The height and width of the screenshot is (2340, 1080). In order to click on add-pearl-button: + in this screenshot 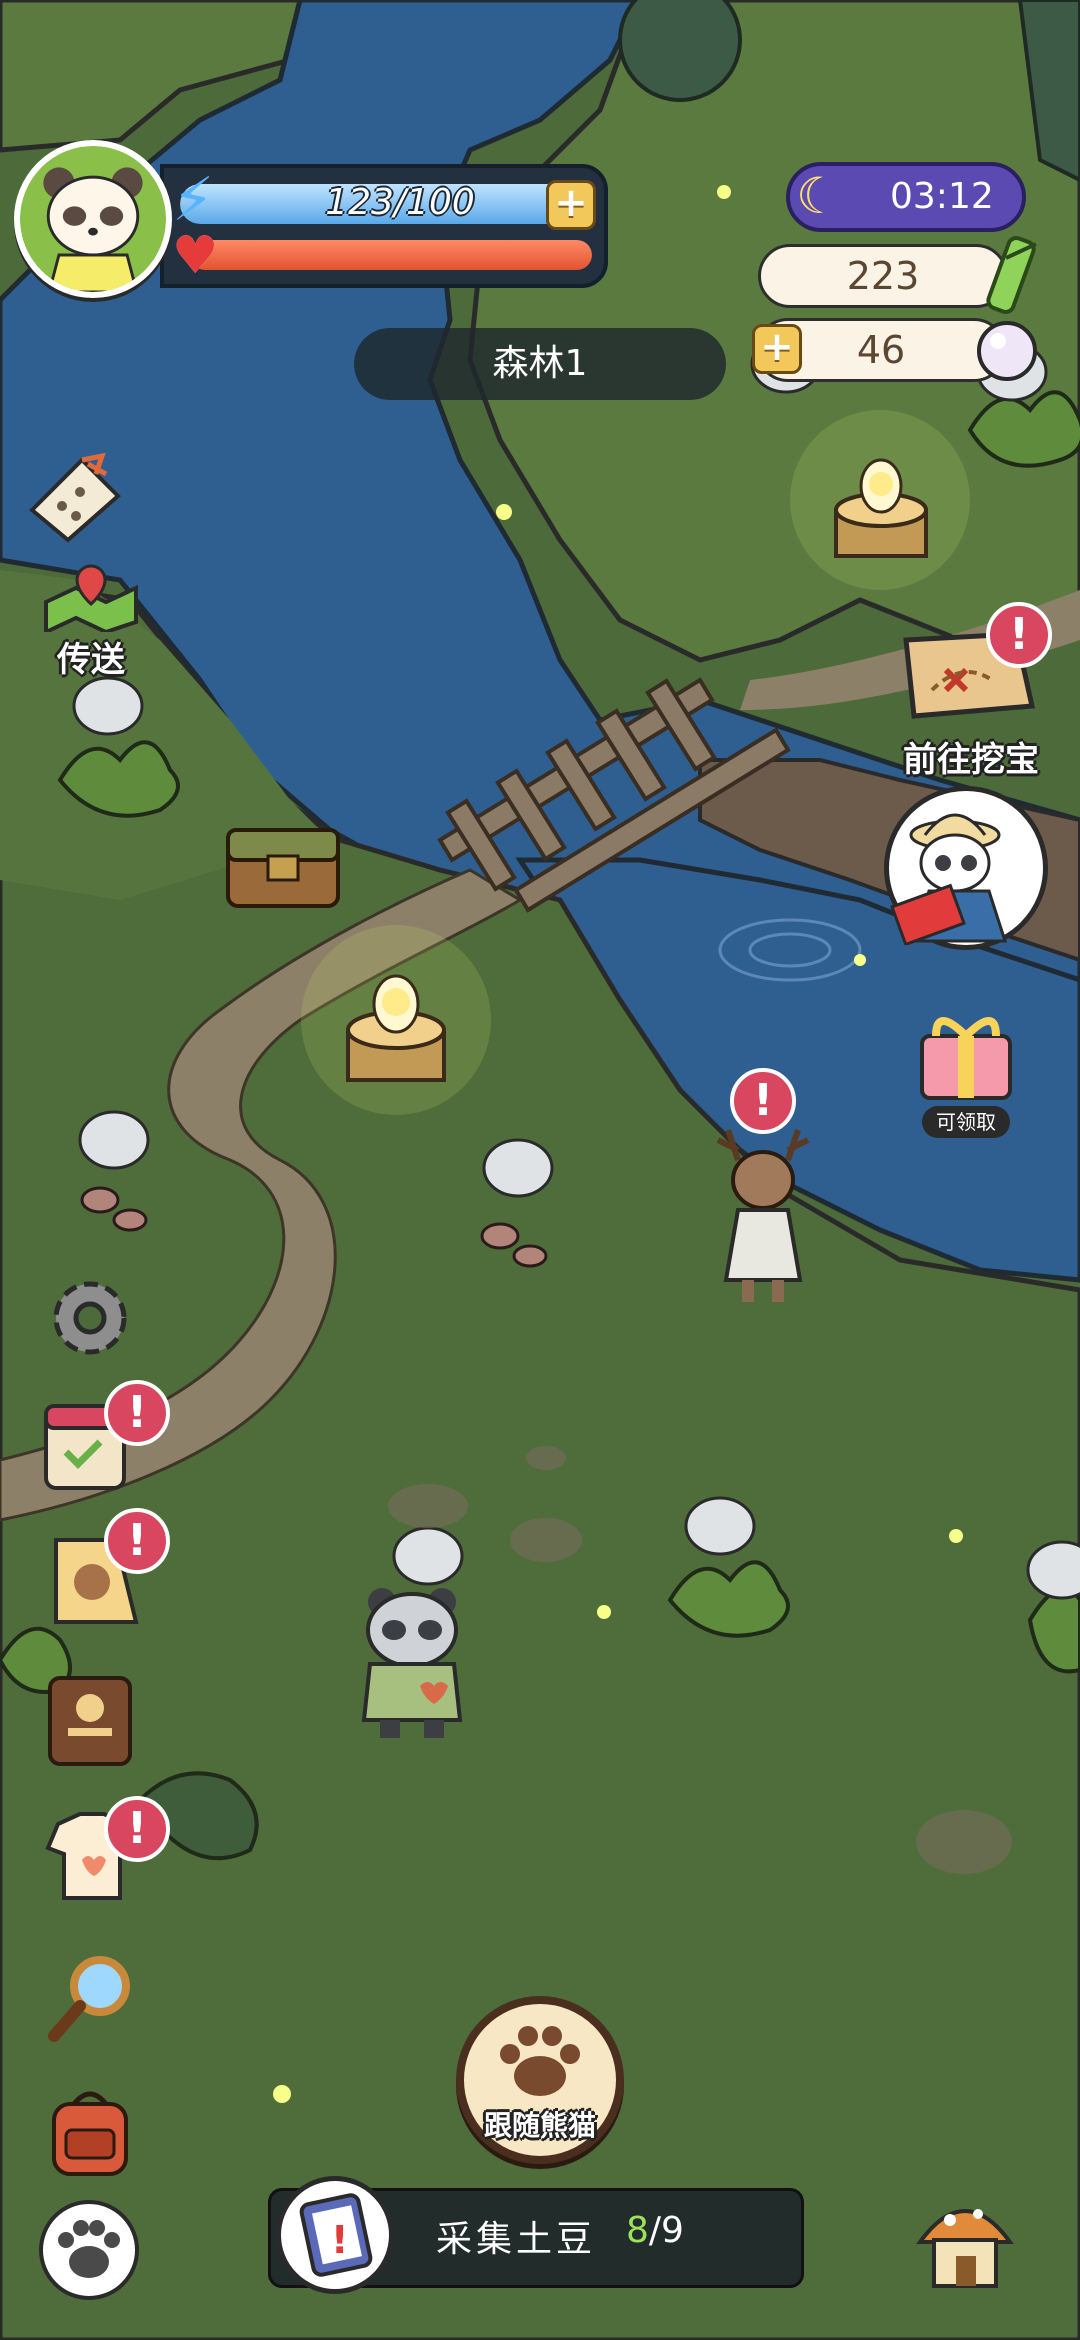, I will do `click(777, 349)`.